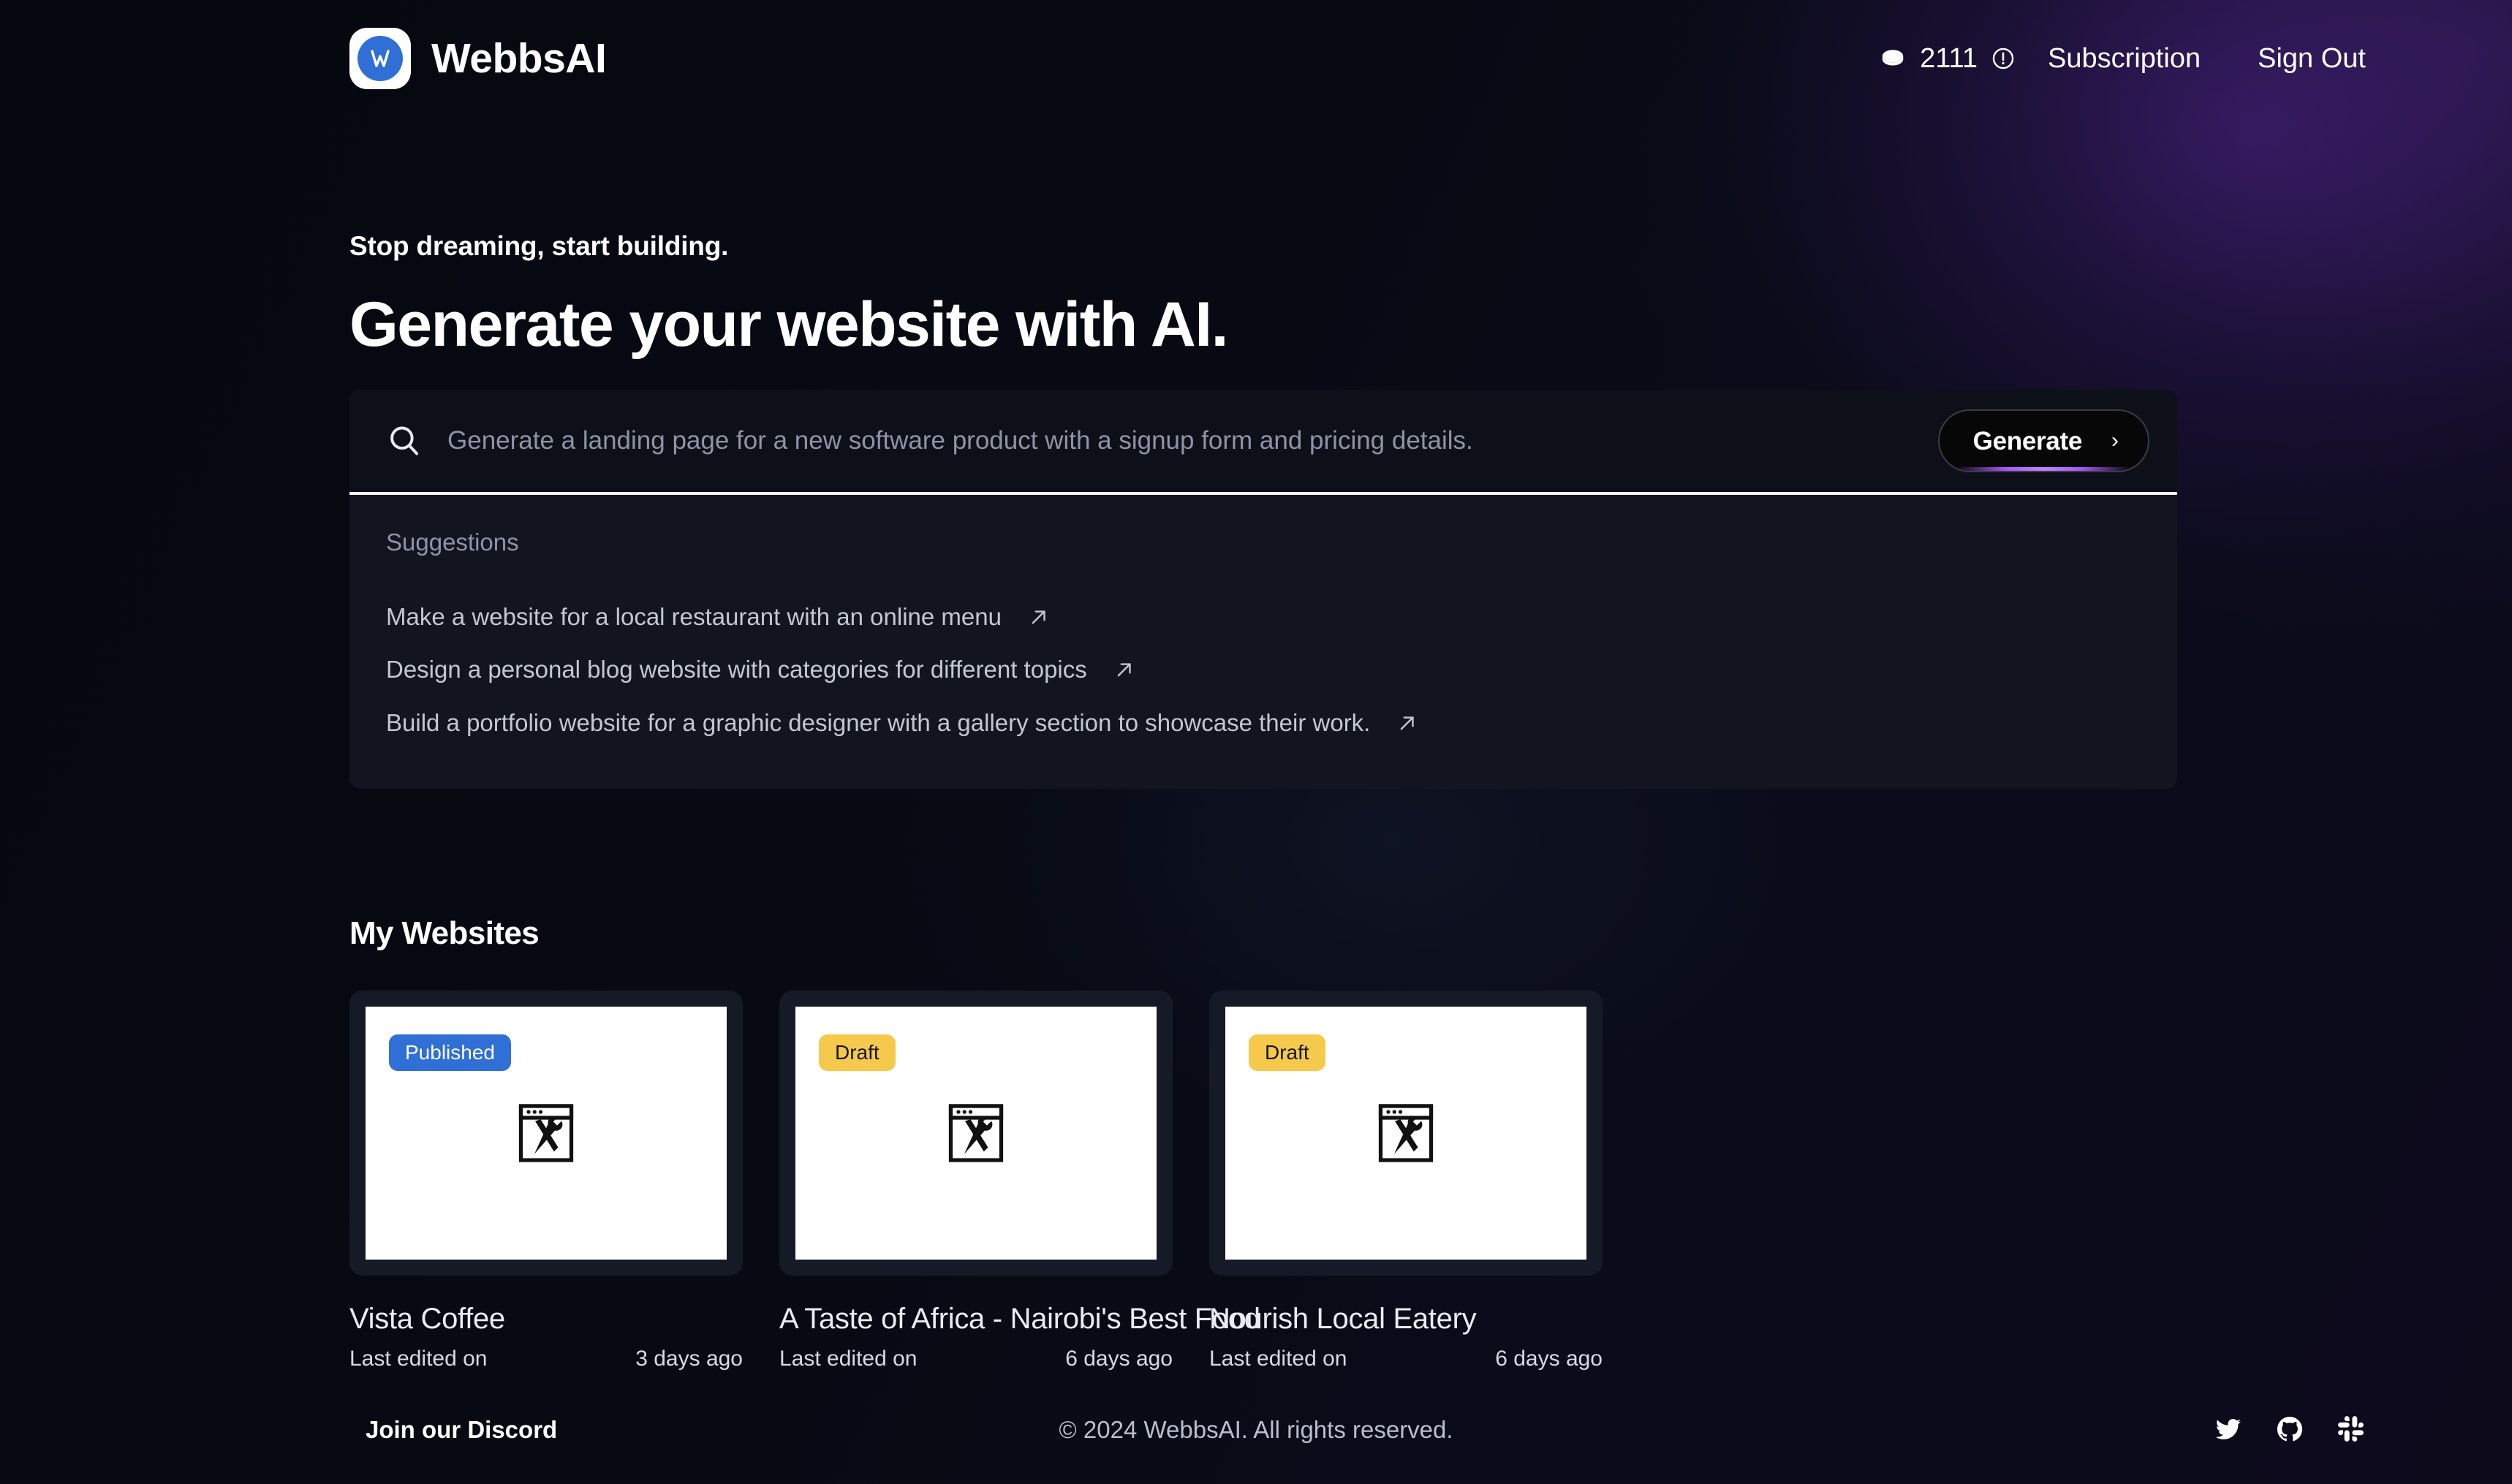 The width and height of the screenshot is (2512, 1484). What do you see at coordinates (1893, 58) in the screenshot?
I see `coin-icon` at bounding box center [1893, 58].